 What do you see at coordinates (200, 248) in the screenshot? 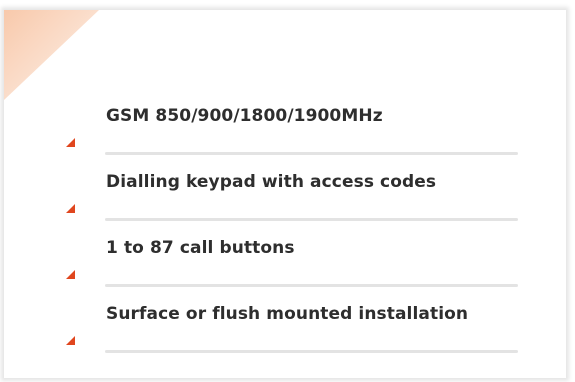
I see `feature-label: 1 to 87 call buttons` at bounding box center [200, 248].